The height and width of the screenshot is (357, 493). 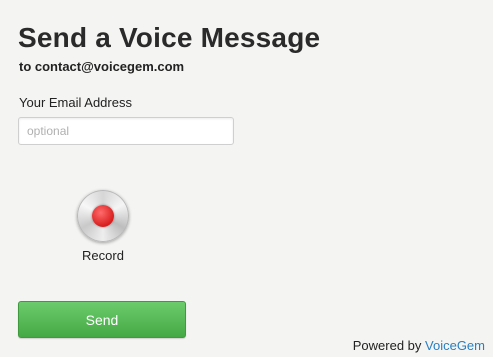 What do you see at coordinates (169, 37) in the screenshot?
I see `page-title: Send a Voice Message` at bounding box center [169, 37].